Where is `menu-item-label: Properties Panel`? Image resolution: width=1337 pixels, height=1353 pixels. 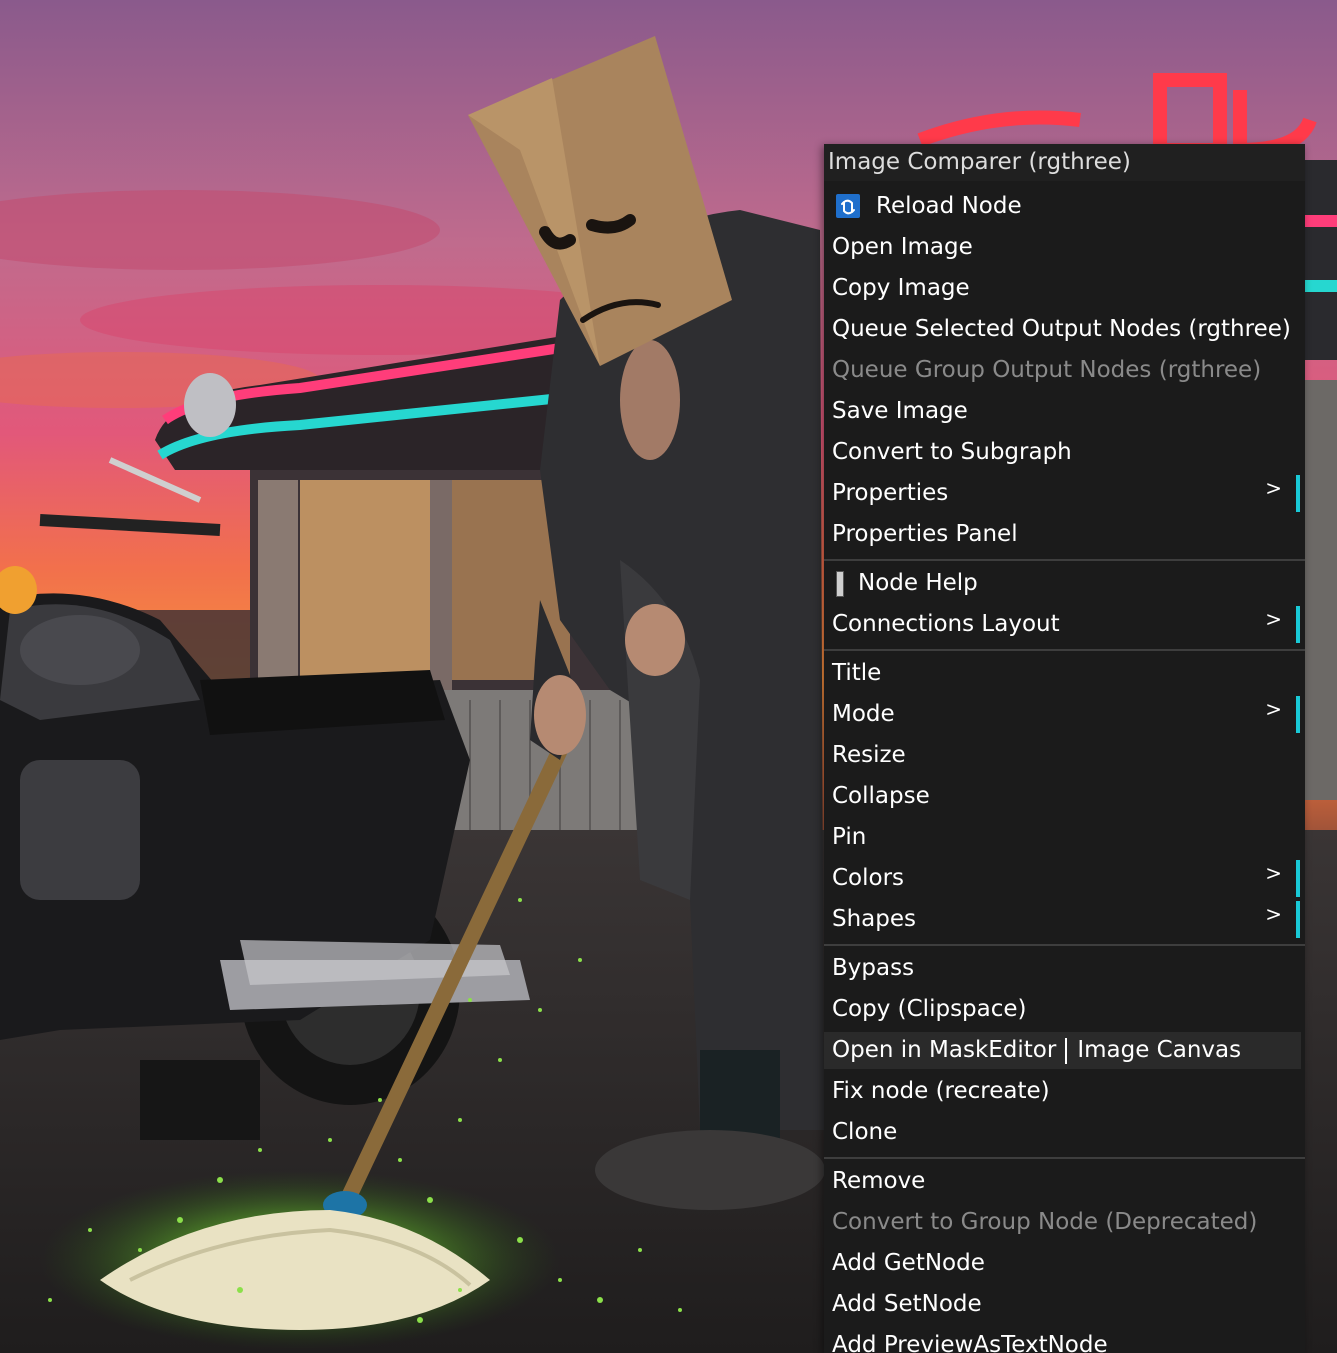
menu-item-label: Properties Panel is located at coordinates (925, 534).